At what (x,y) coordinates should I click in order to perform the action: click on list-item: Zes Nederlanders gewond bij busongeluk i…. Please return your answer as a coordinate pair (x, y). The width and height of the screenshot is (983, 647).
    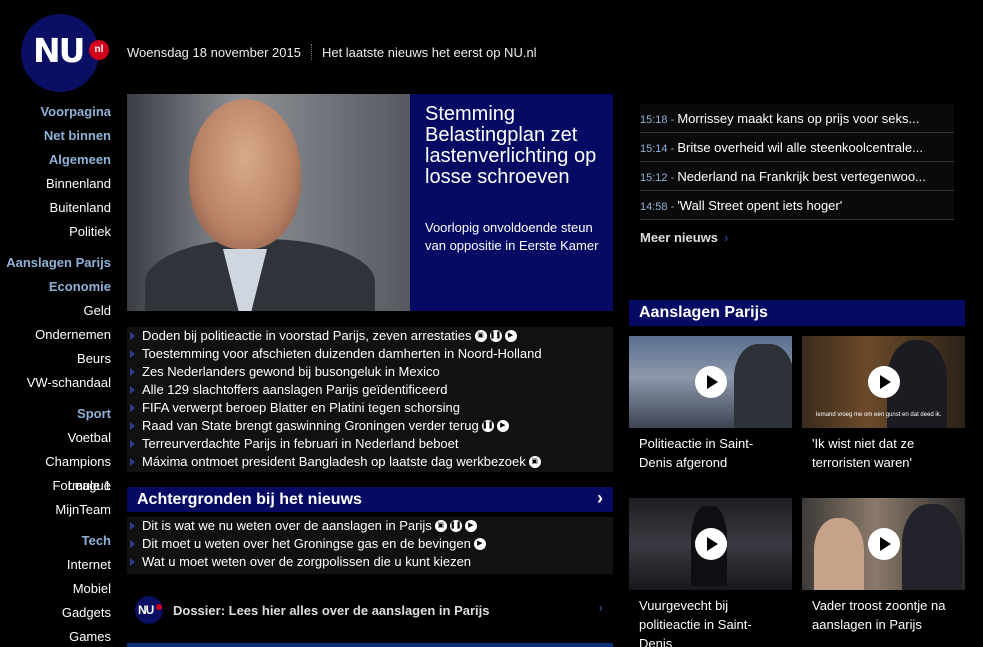
    Looking at the image, I should click on (370, 372).